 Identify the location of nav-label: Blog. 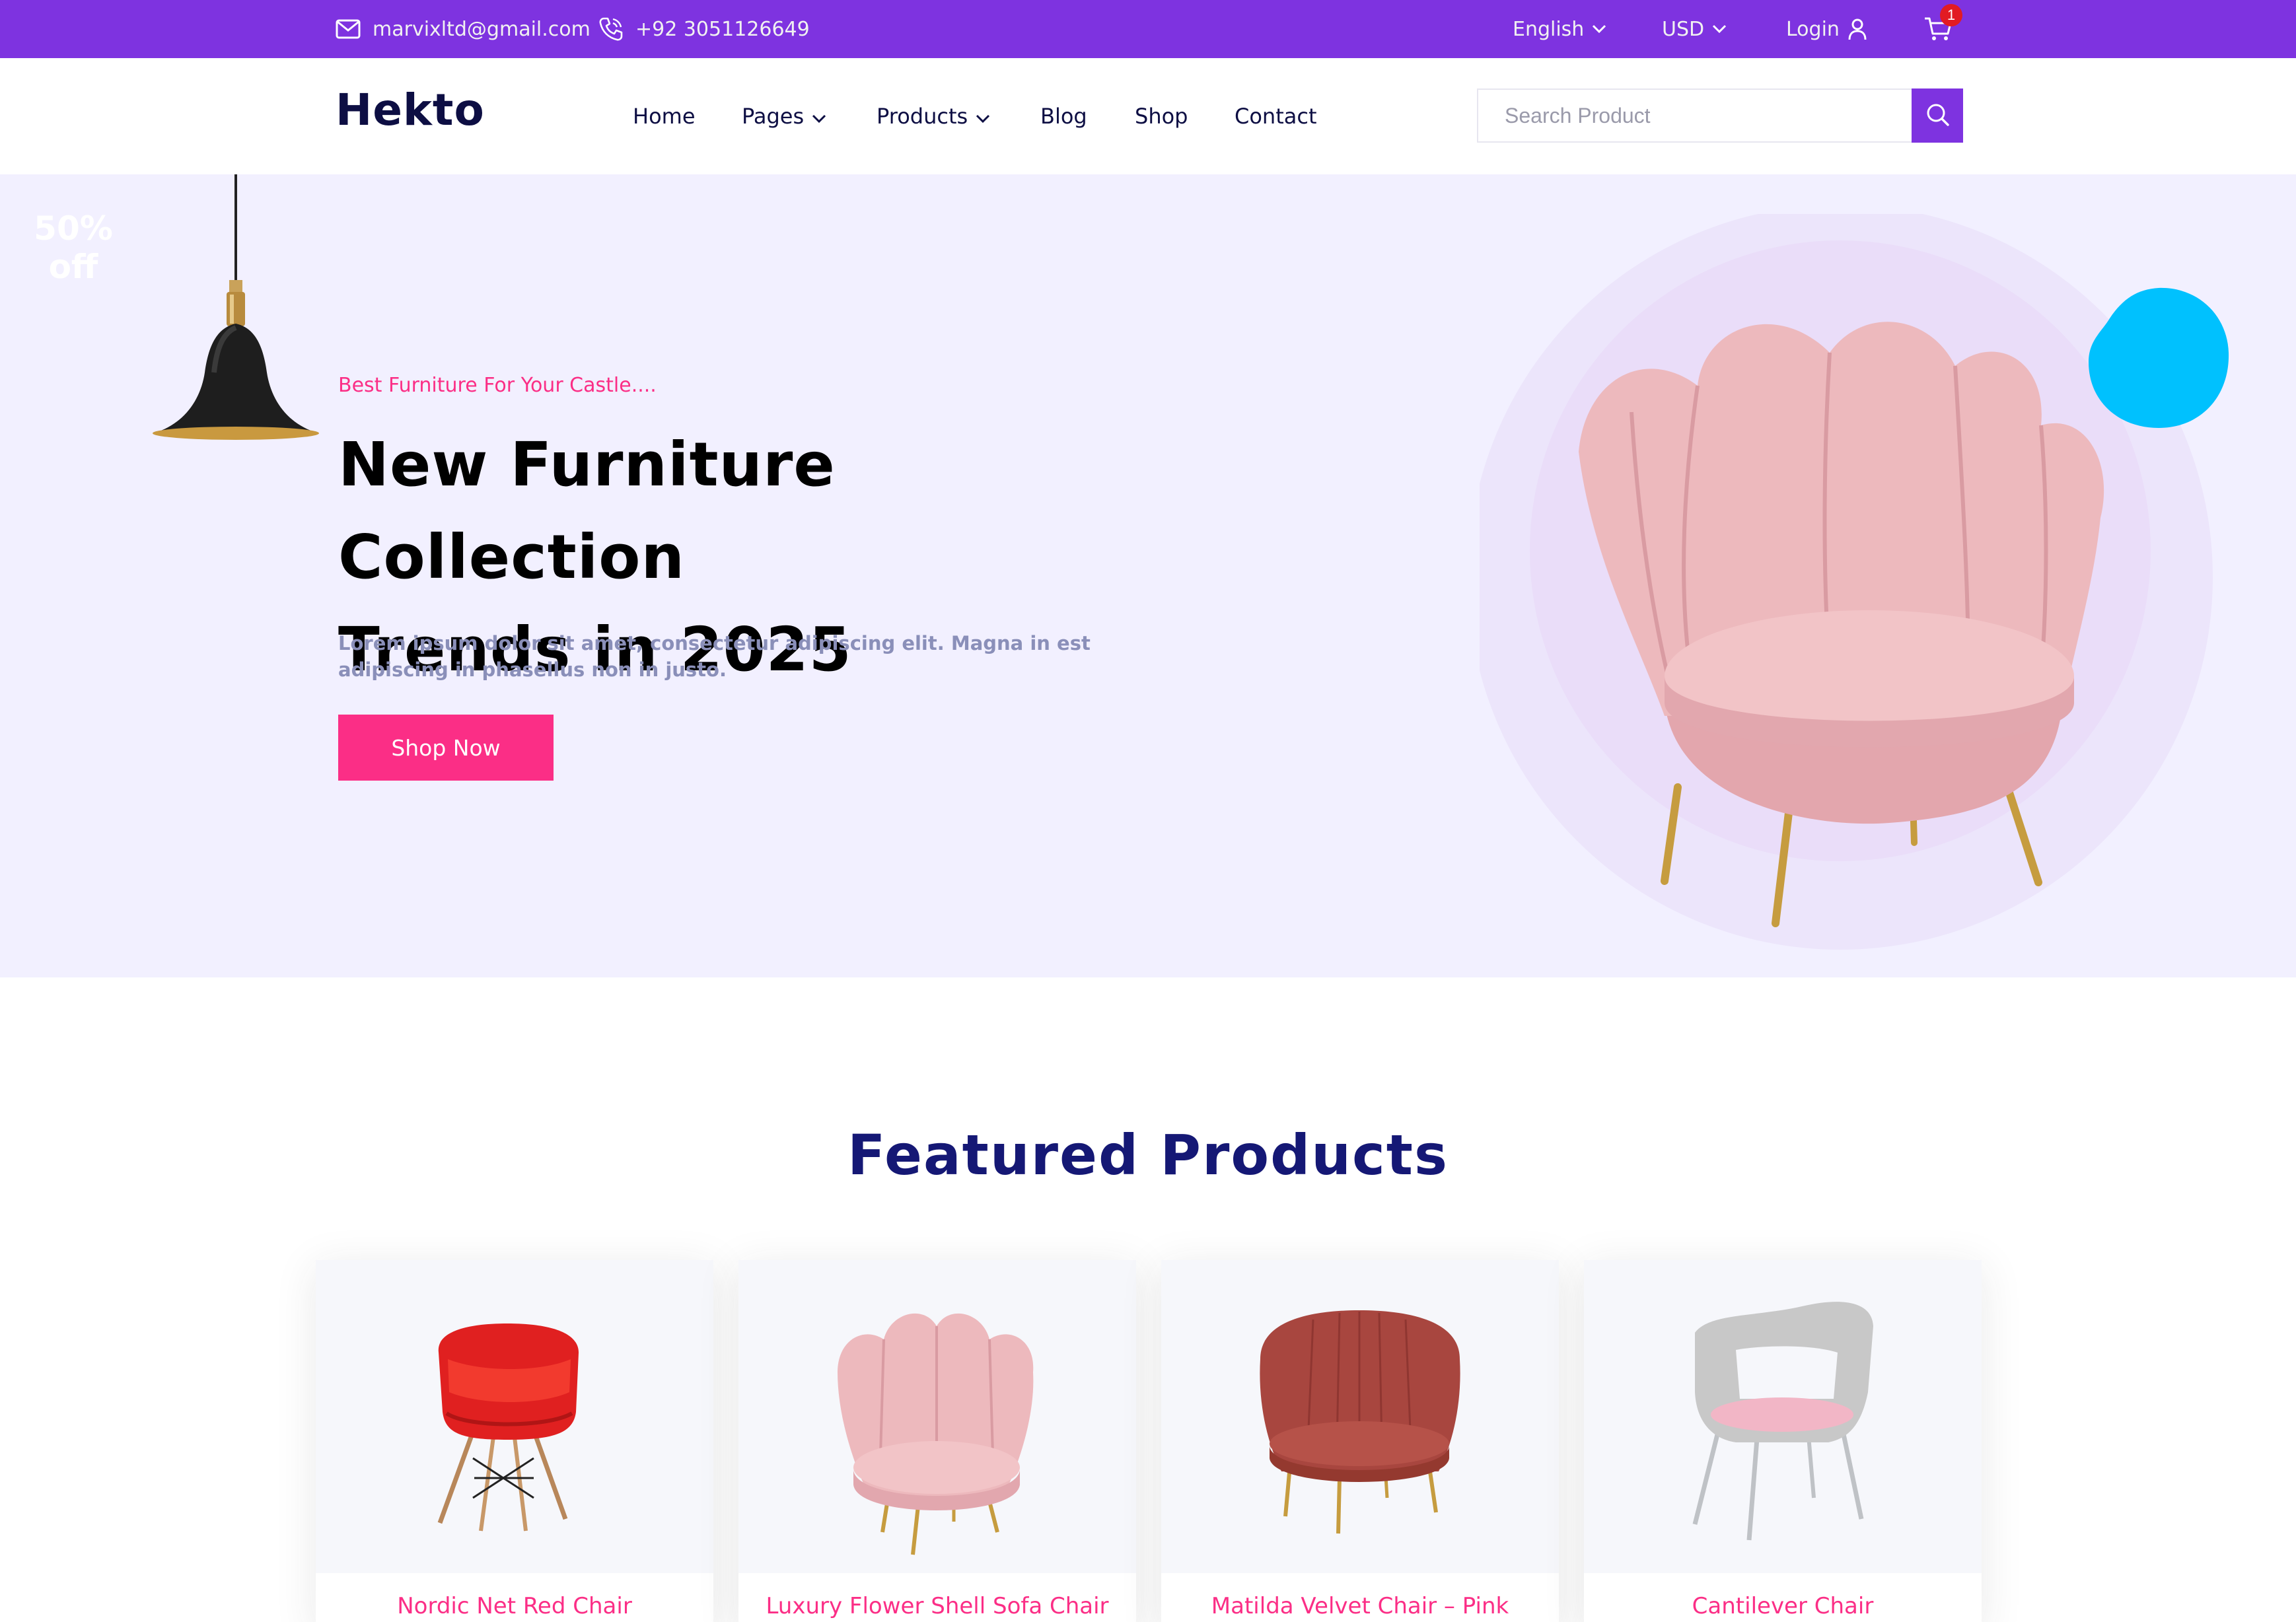
(1063, 116).